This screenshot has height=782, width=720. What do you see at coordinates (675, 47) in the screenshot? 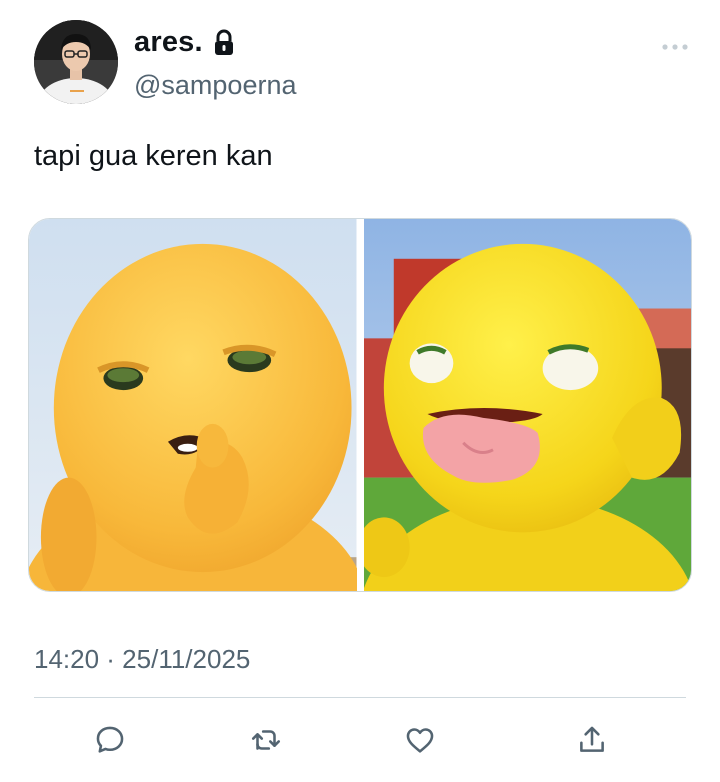
I see `more-options-icon` at bounding box center [675, 47].